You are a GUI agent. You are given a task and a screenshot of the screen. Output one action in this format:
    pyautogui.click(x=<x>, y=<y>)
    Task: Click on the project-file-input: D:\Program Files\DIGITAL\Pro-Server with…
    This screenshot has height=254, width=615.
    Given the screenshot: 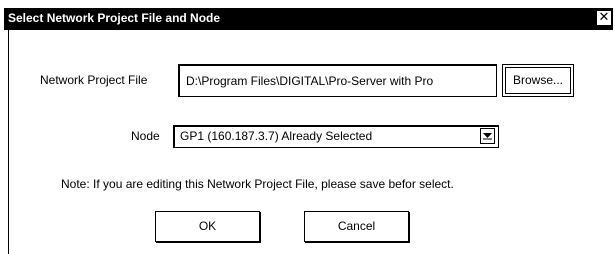 What is the action you would take?
    pyautogui.click(x=337, y=80)
    